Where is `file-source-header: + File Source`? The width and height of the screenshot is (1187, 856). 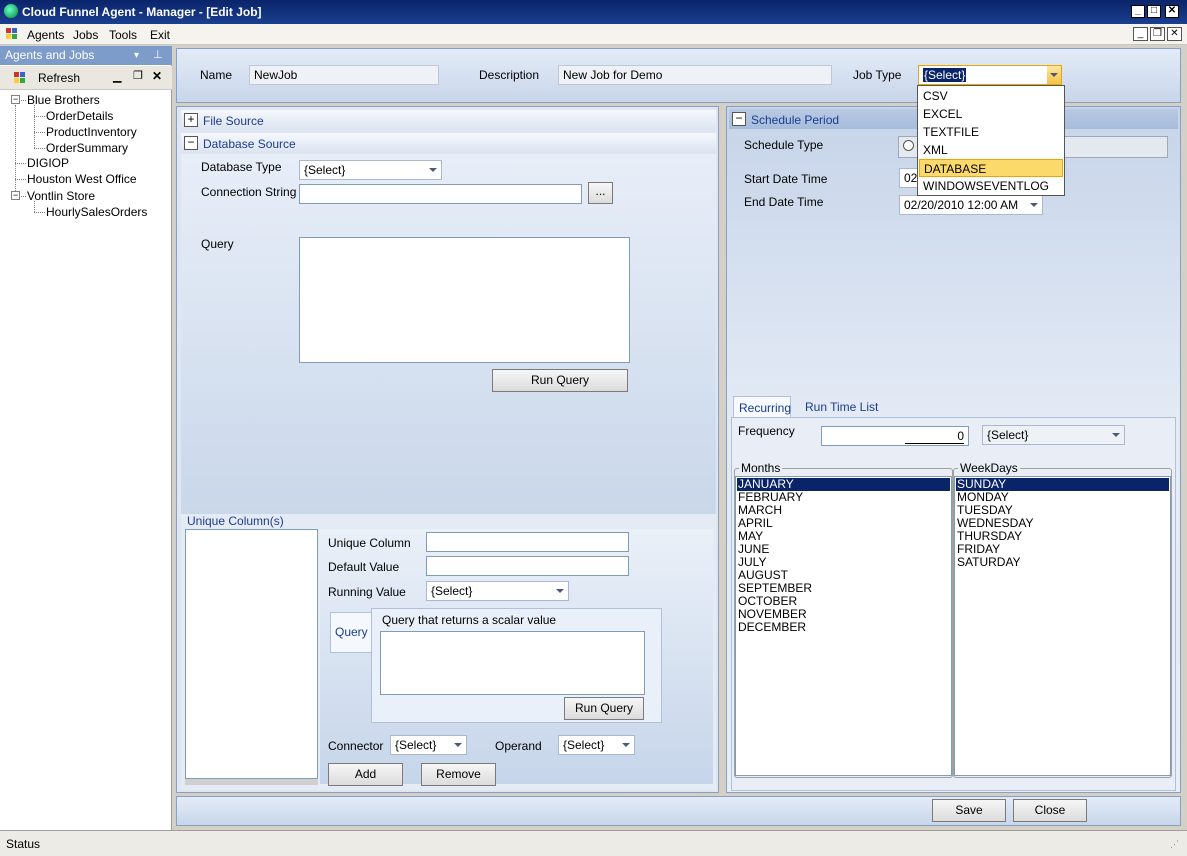 file-source-header: + File Source is located at coordinates (448, 120).